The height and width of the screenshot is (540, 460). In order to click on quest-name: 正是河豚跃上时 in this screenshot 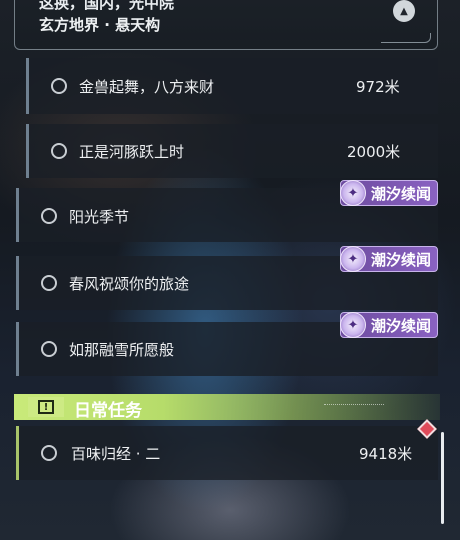, I will do `click(132, 152)`.